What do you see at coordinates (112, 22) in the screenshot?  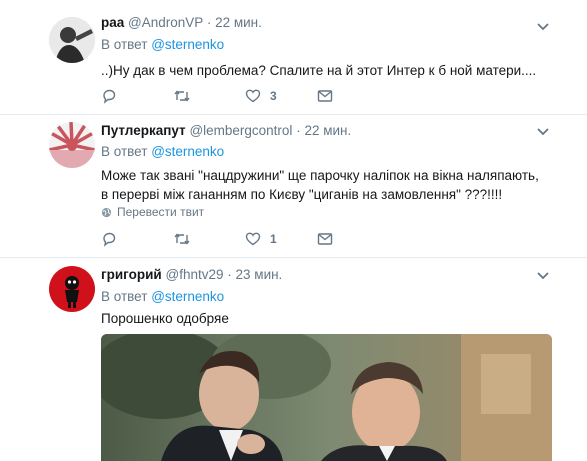 I see `display-name: раа` at bounding box center [112, 22].